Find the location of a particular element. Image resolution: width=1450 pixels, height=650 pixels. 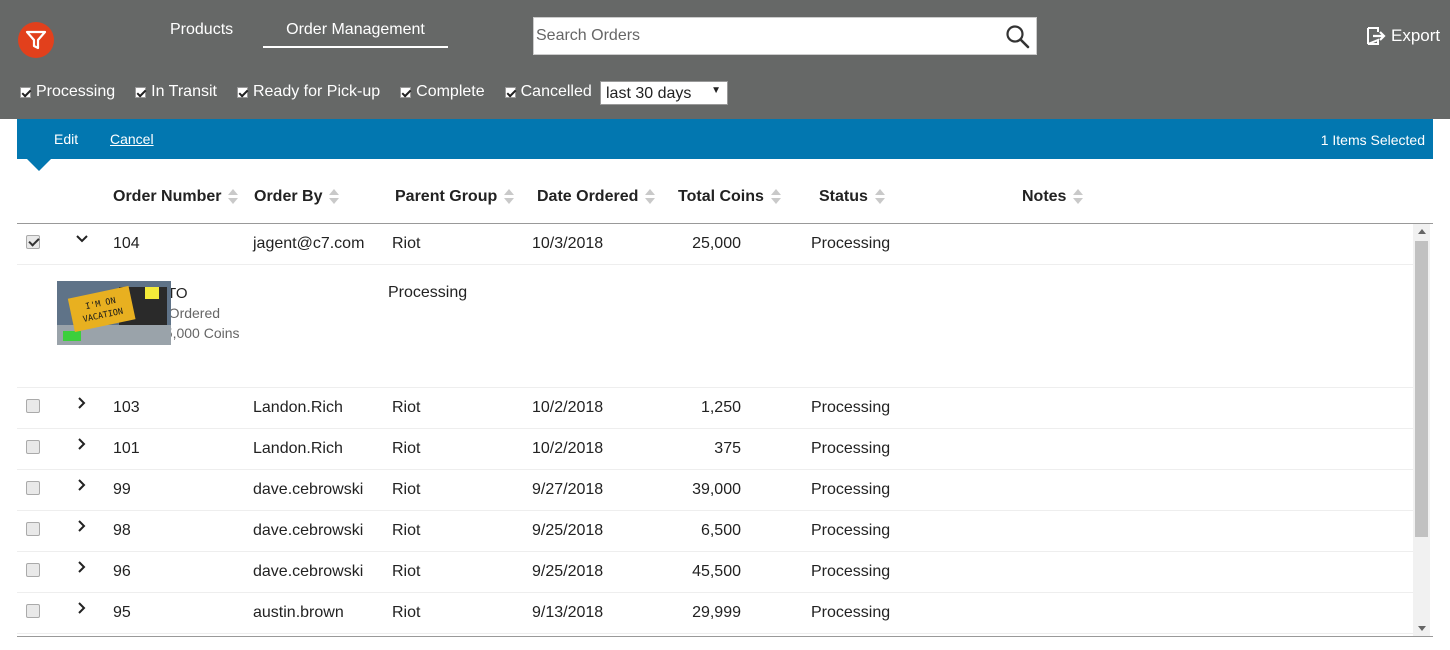

date-ordered: 10/2/2018 is located at coordinates (568, 448).